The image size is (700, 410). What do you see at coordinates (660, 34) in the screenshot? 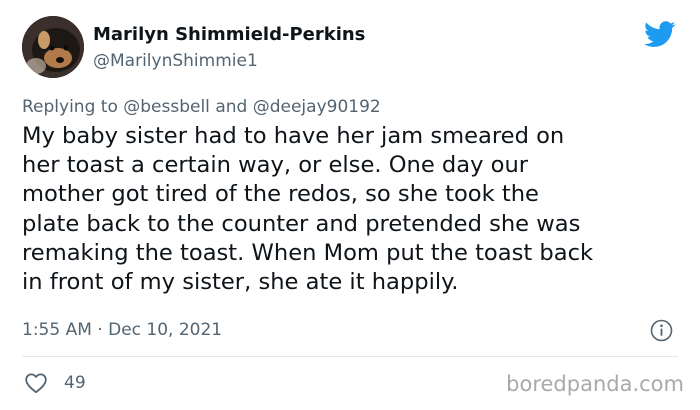
I see `twitter-bird-icon` at bounding box center [660, 34].